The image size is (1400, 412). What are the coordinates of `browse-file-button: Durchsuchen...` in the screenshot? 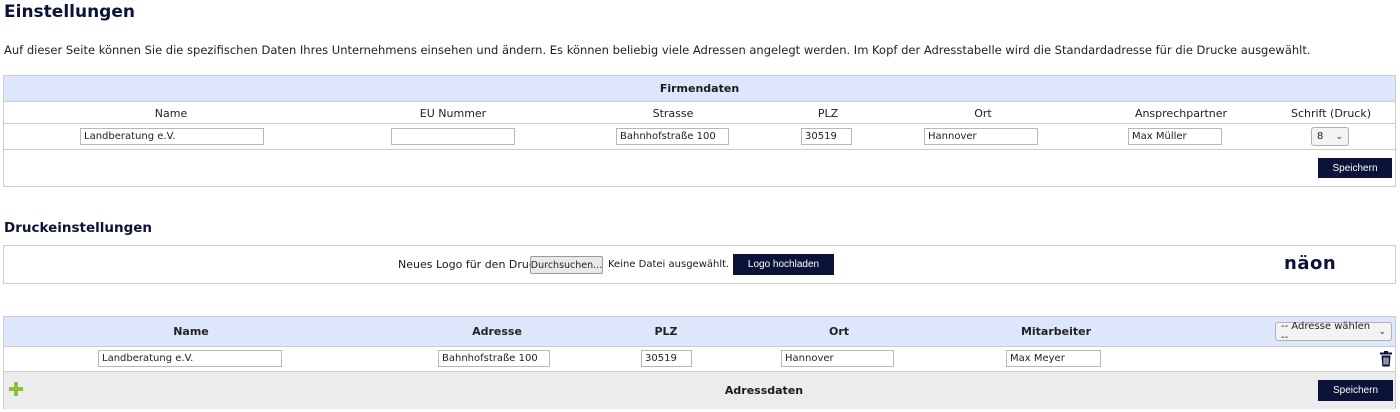 It's located at (566, 265).